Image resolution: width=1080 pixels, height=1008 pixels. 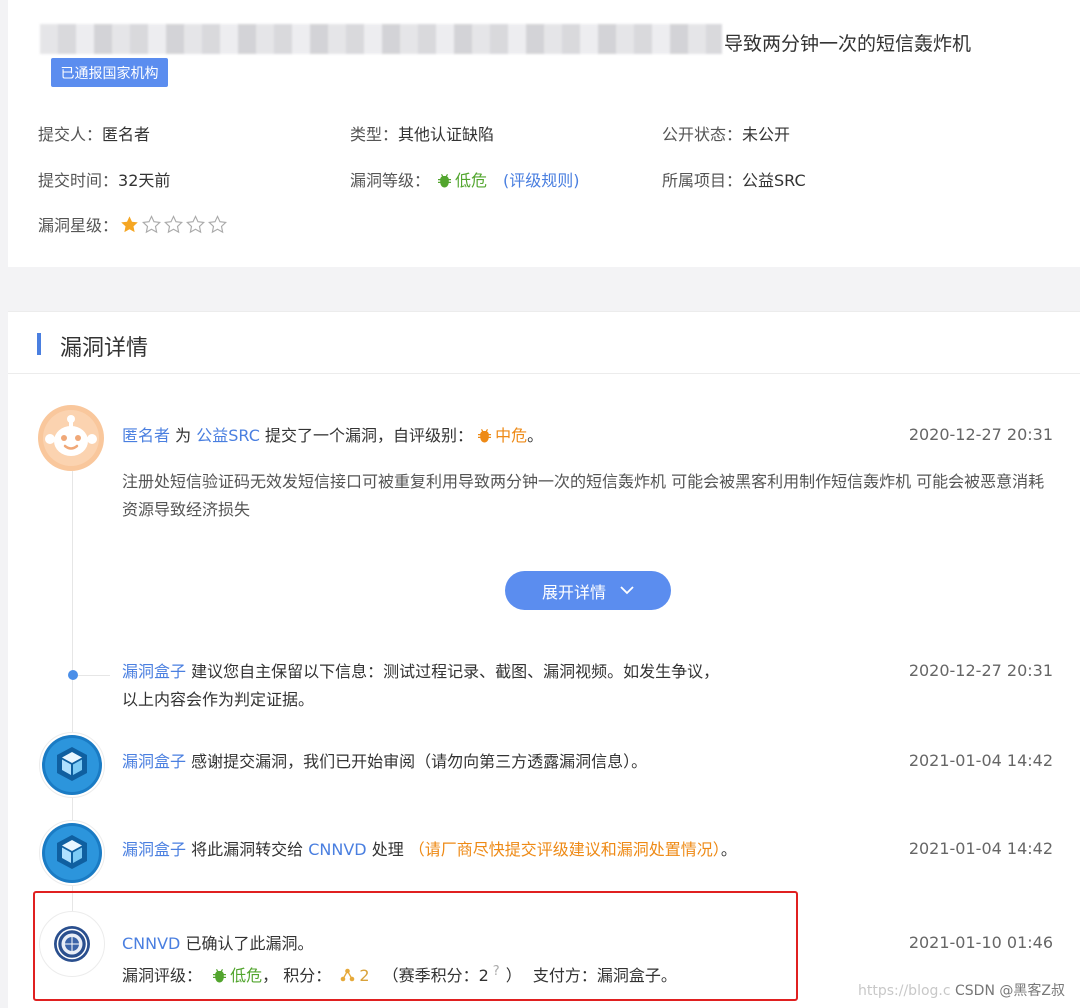 I want to click on level-low: 低危, so click(x=462, y=179).